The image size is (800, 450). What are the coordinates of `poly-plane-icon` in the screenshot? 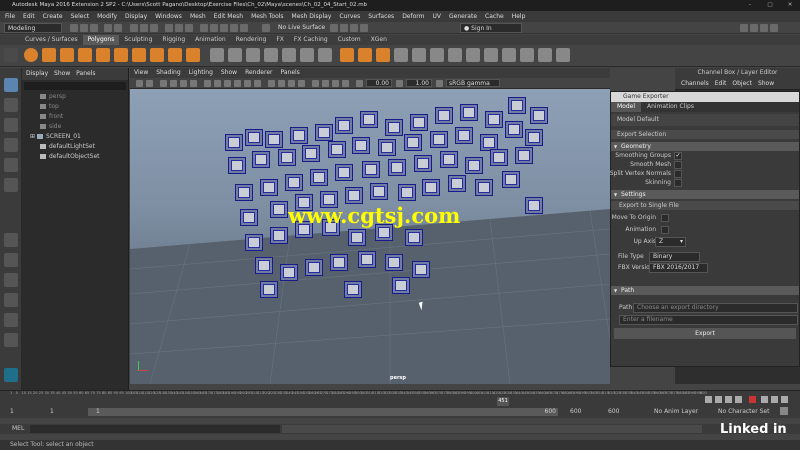 It's located at (121, 55).